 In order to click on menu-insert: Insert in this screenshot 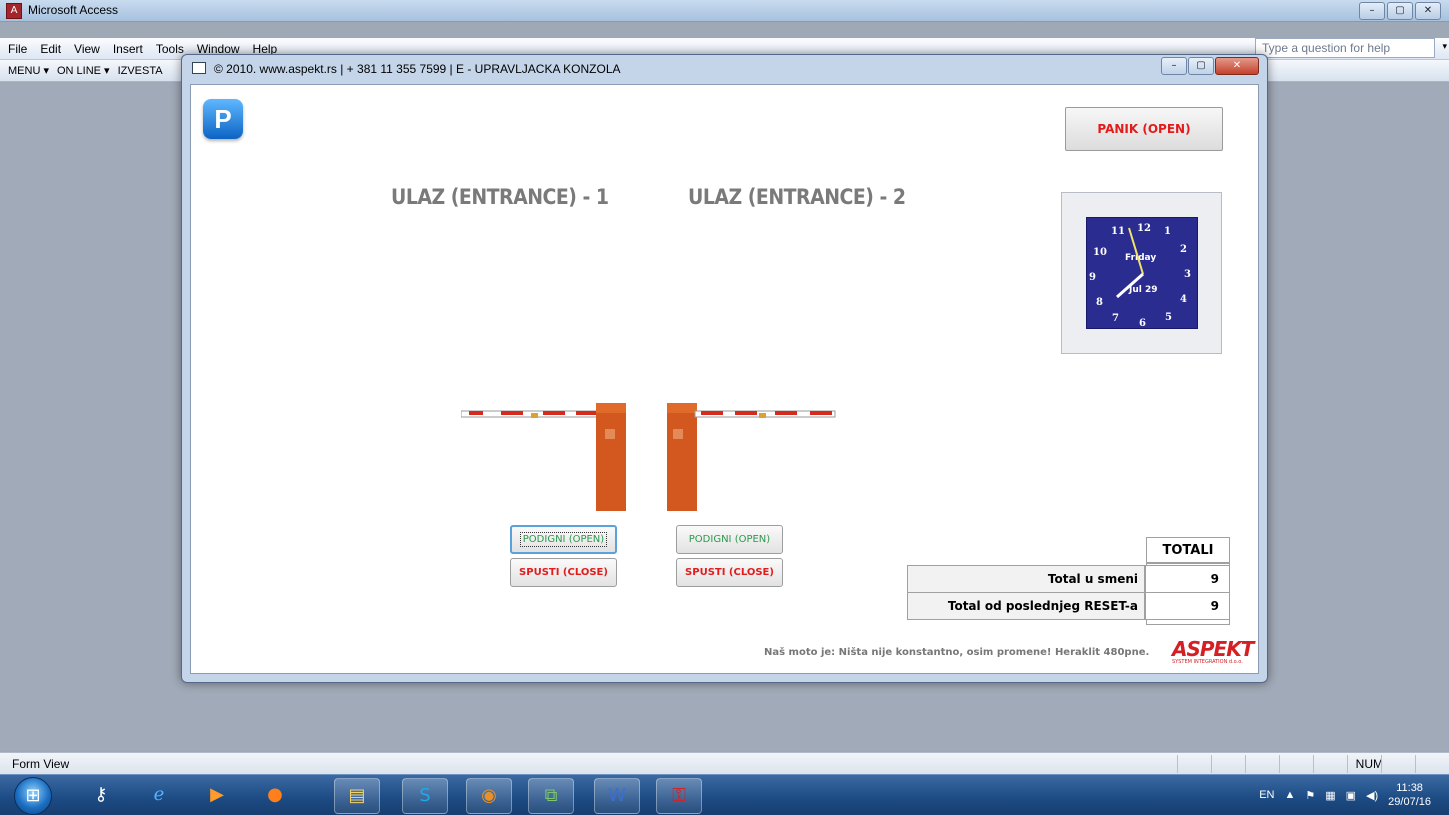, I will do `click(128, 49)`.